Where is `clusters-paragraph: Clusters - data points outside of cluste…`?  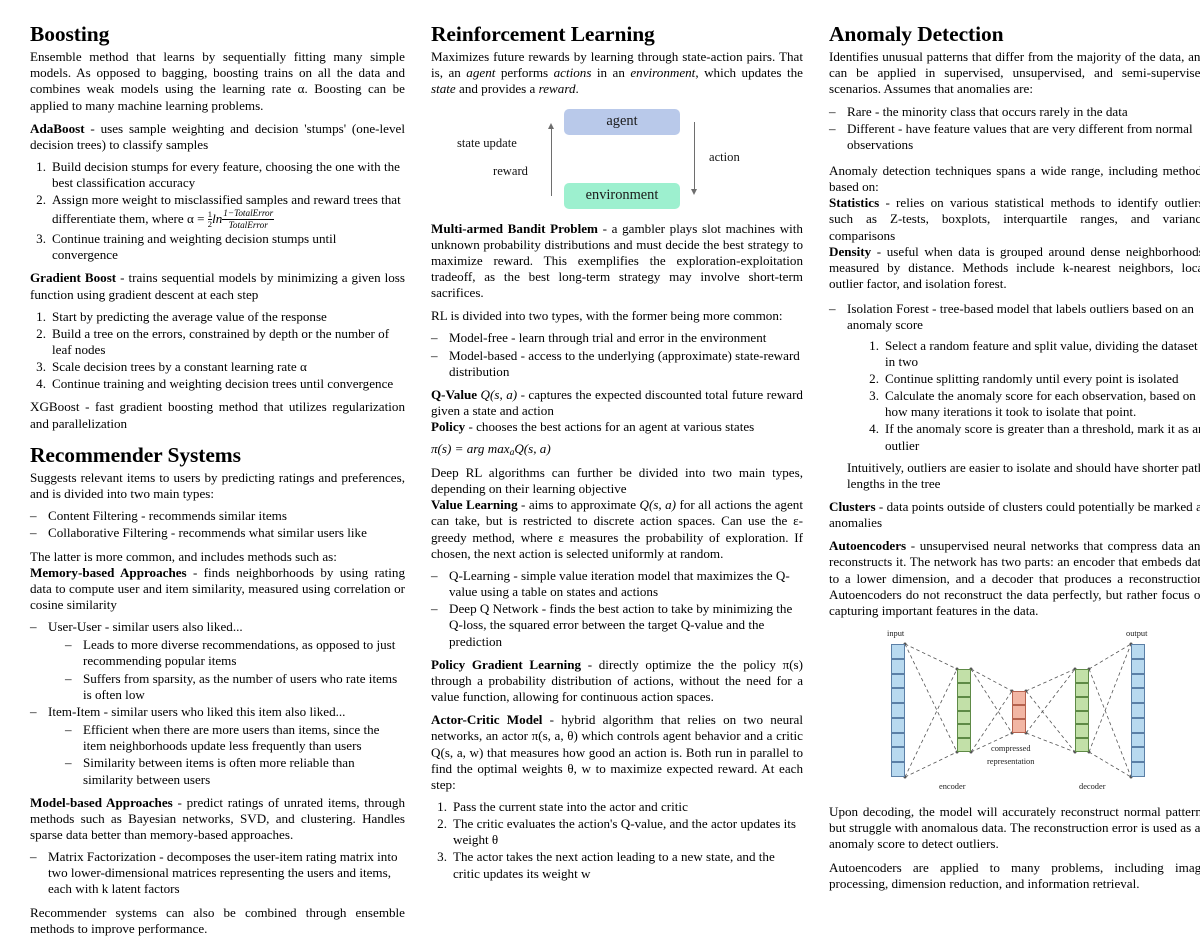 clusters-paragraph: Clusters - data points outside of cluste… is located at coordinates (1014, 515).